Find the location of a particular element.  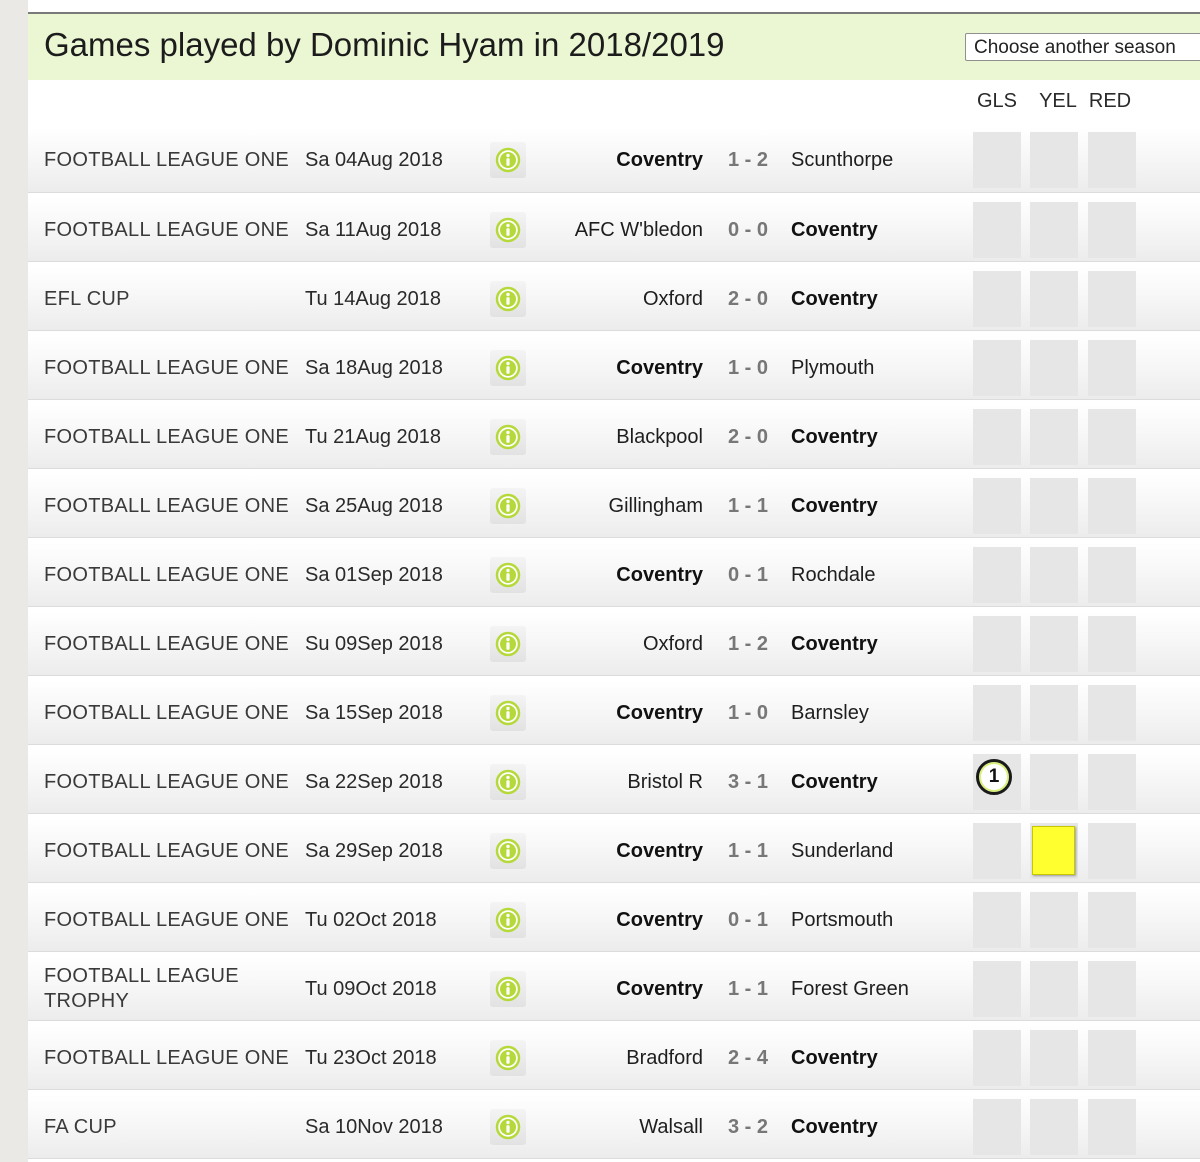

home-team: Bristol R is located at coordinates (665, 782).